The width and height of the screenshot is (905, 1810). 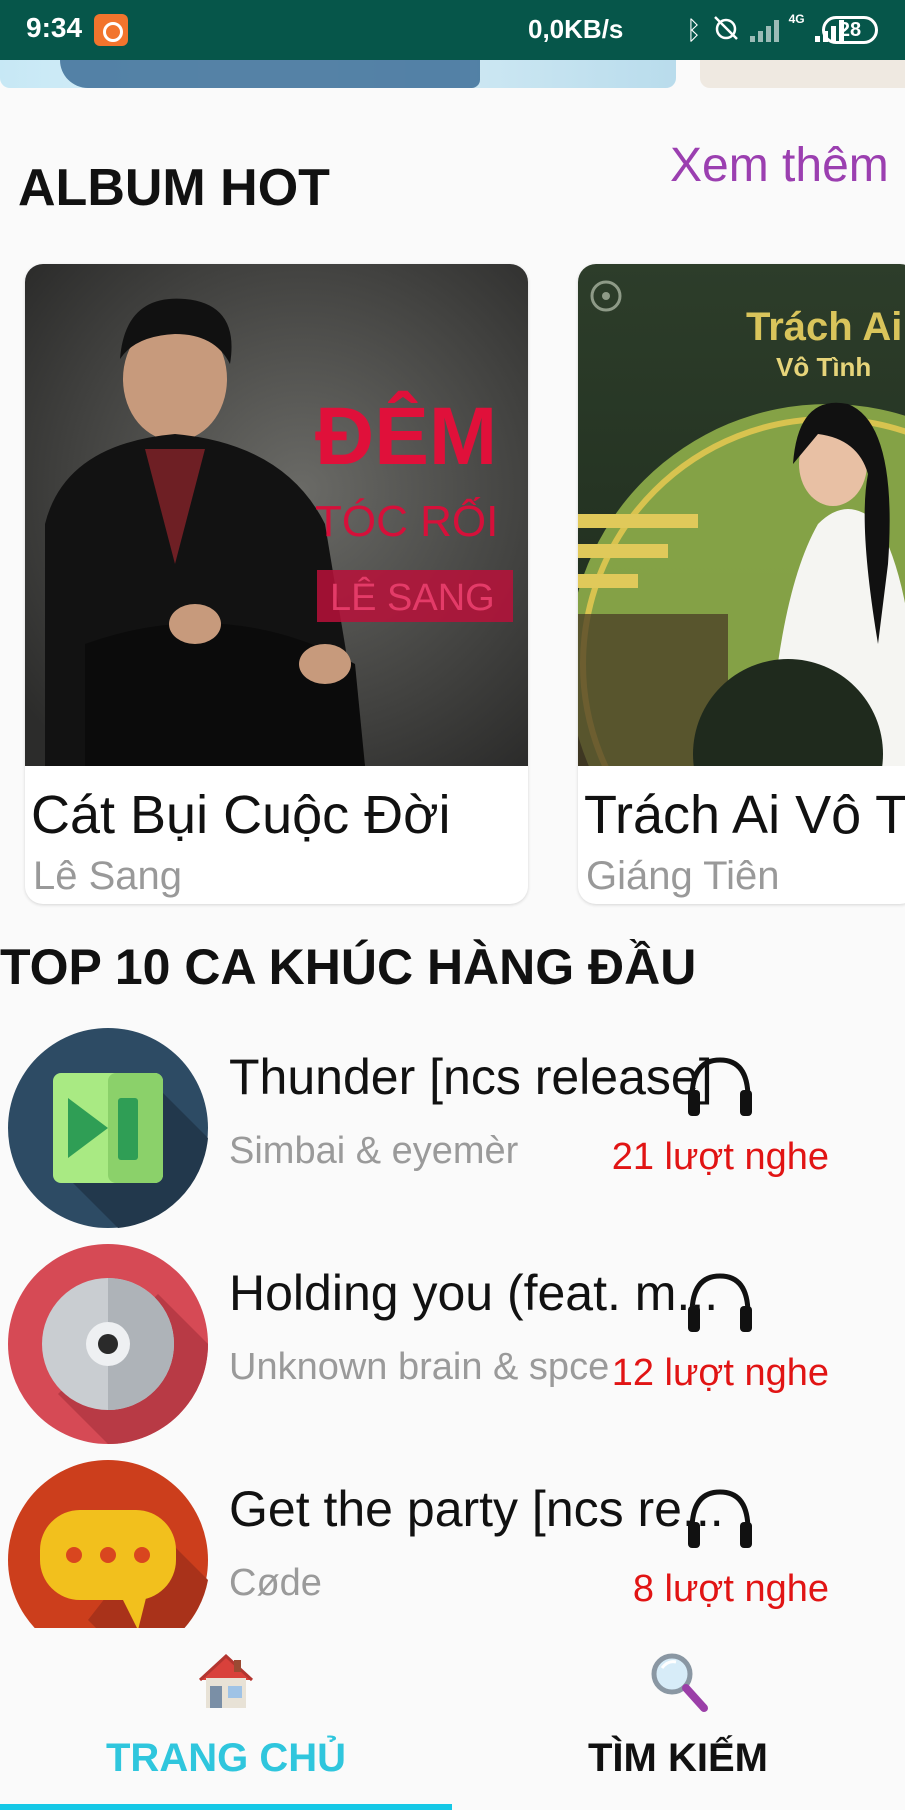 What do you see at coordinates (226, 1682) in the screenshot?
I see `home-icon` at bounding box center [226, 1682].